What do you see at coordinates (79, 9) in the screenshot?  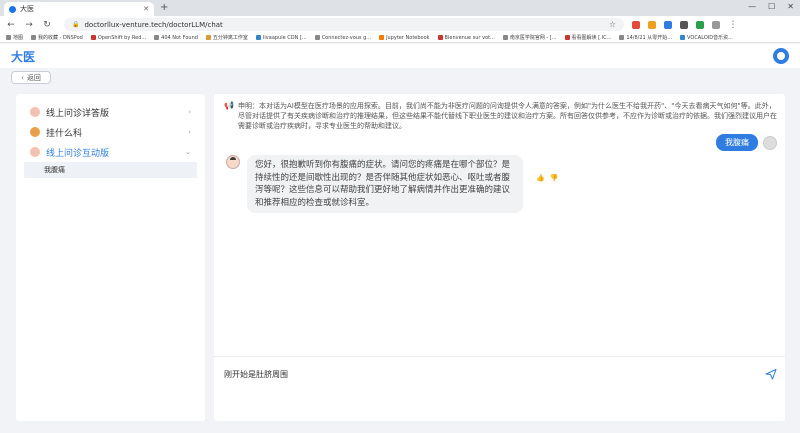 I see `browser-tab: 大医 ✕` at bounding box center [79, 9].